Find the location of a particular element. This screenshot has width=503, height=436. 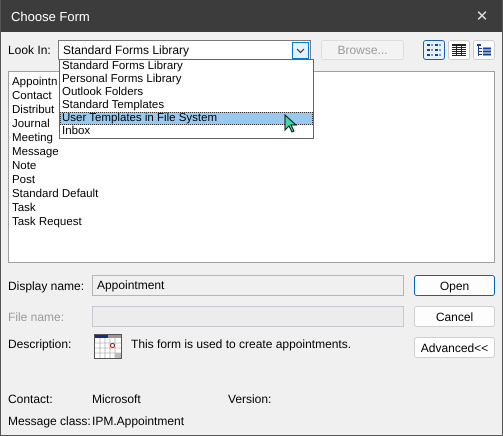

dropdown-option: User Templates in File System is located at coordinates (186, 118).